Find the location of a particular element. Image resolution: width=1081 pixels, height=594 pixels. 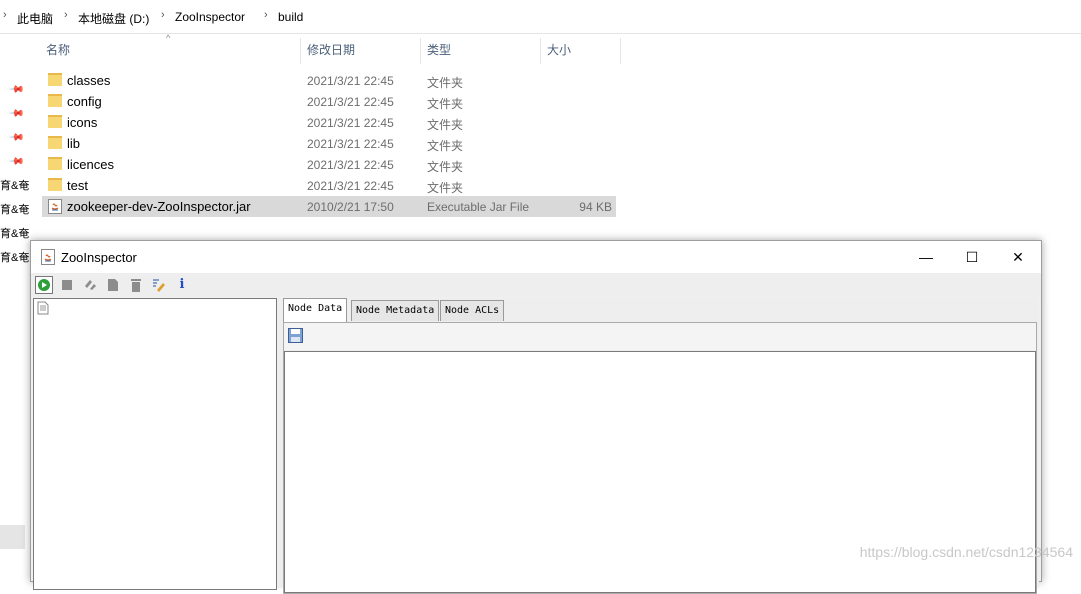

breadcrumb-zooinspector: ZooInspector is located at coordinates (210, 17).